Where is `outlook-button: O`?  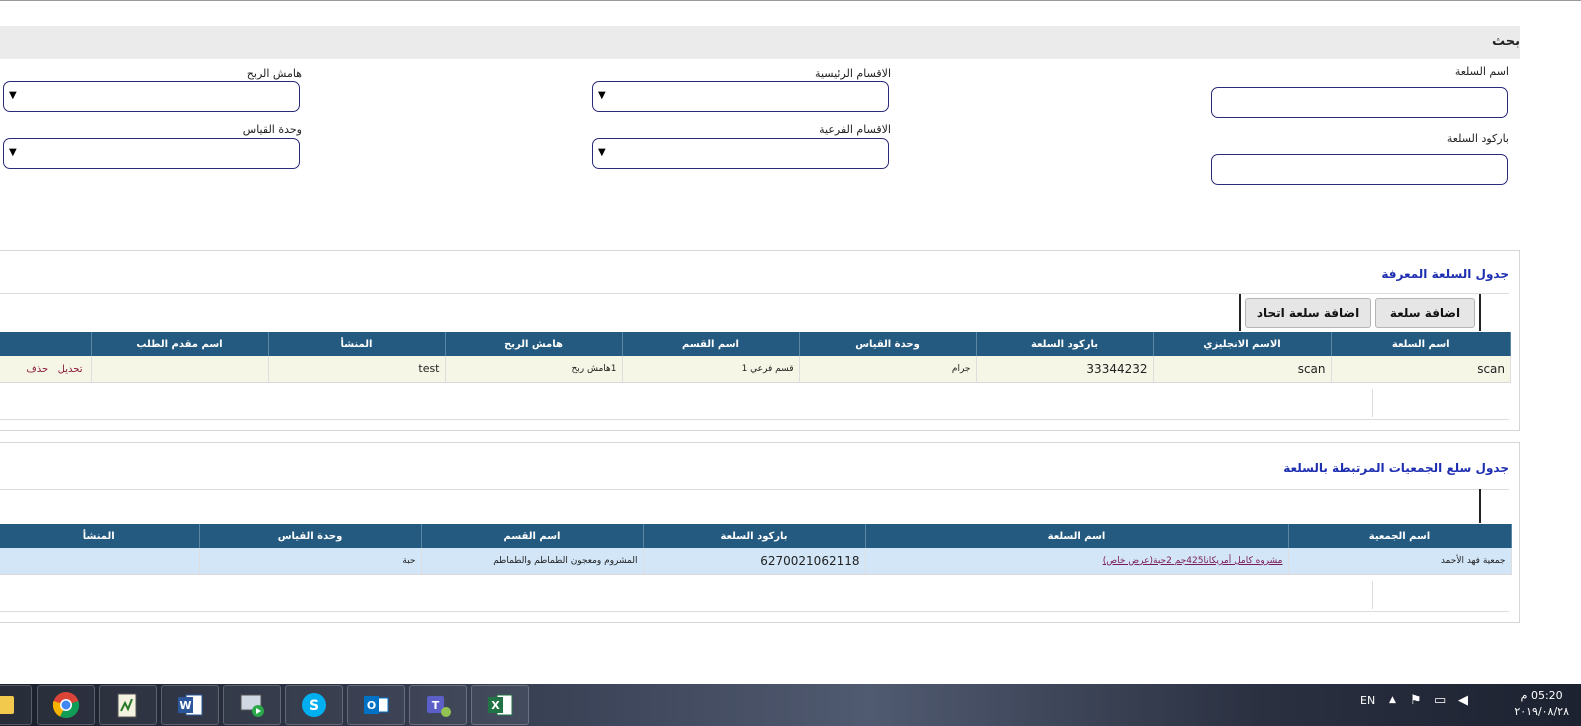
outlook-button: O is located at coordinates (376, 705).